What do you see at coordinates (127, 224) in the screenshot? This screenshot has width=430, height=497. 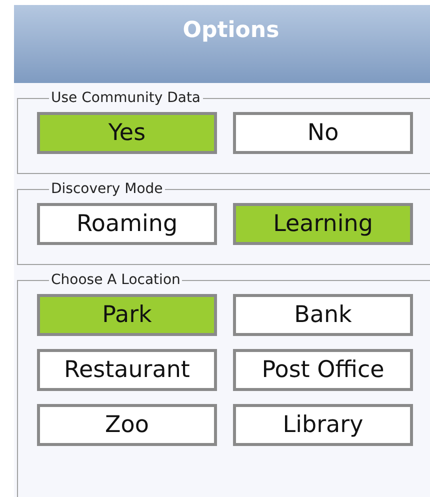 I see `option-button: Roaming` at bounding box center [127, 224].